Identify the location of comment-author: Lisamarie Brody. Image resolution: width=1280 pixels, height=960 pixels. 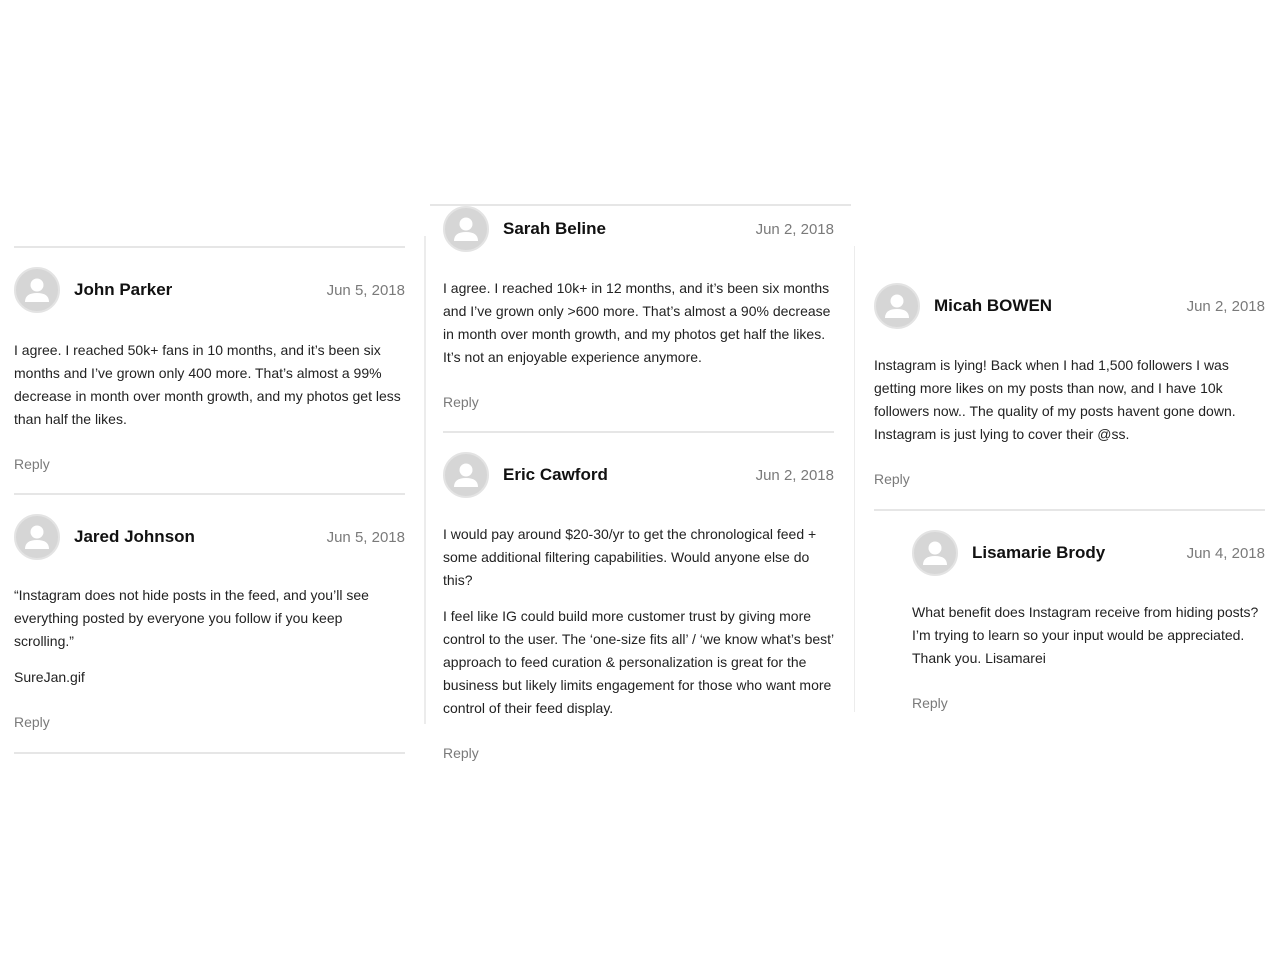
(1039, 552).